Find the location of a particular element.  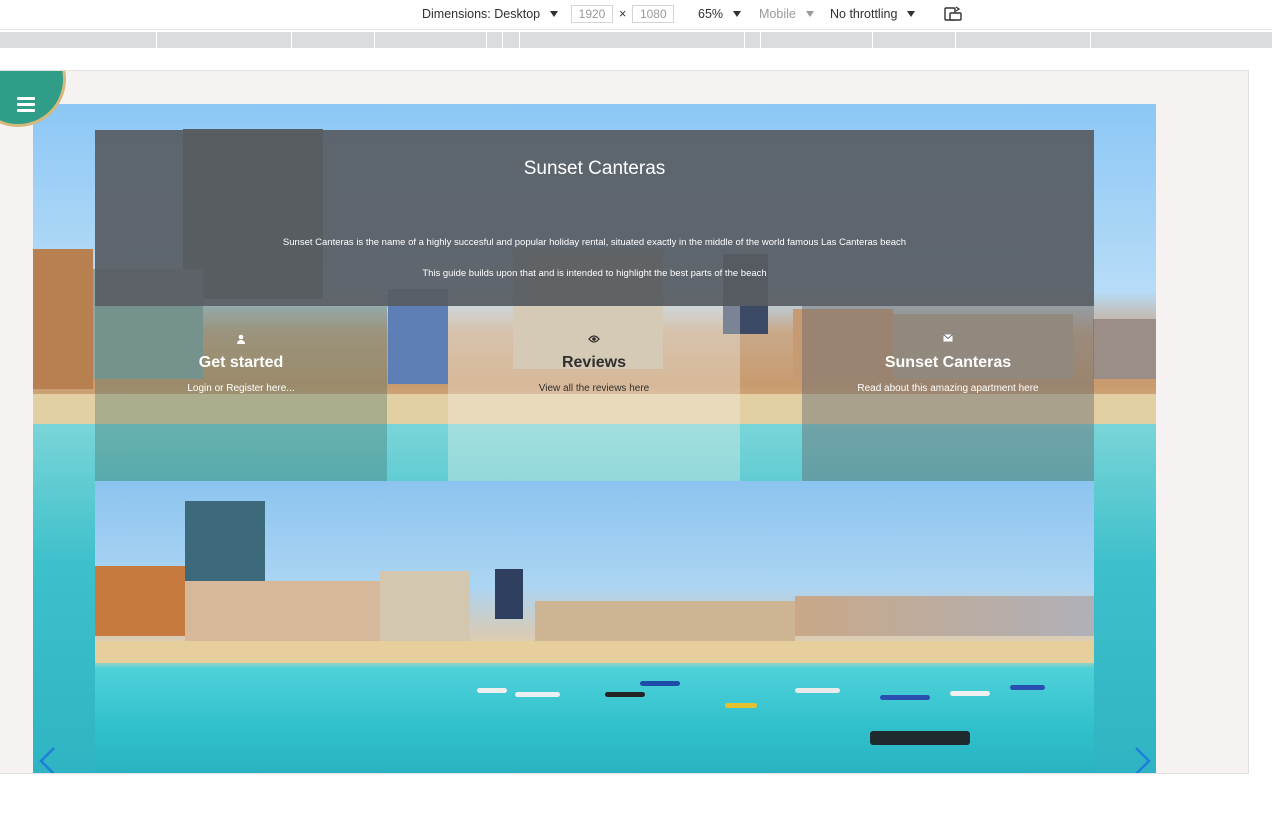

carousel-next-button is located at coordinates (1142, 759).